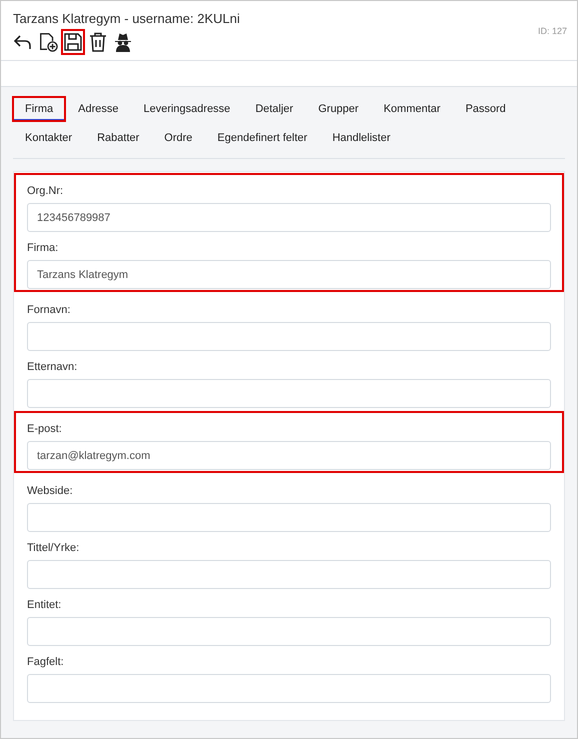 The width and height of the screenshot is (578, 739). Describe the element at coordinates (50, 491) in the screenshot. I see `field-label: Webside:` at that location.